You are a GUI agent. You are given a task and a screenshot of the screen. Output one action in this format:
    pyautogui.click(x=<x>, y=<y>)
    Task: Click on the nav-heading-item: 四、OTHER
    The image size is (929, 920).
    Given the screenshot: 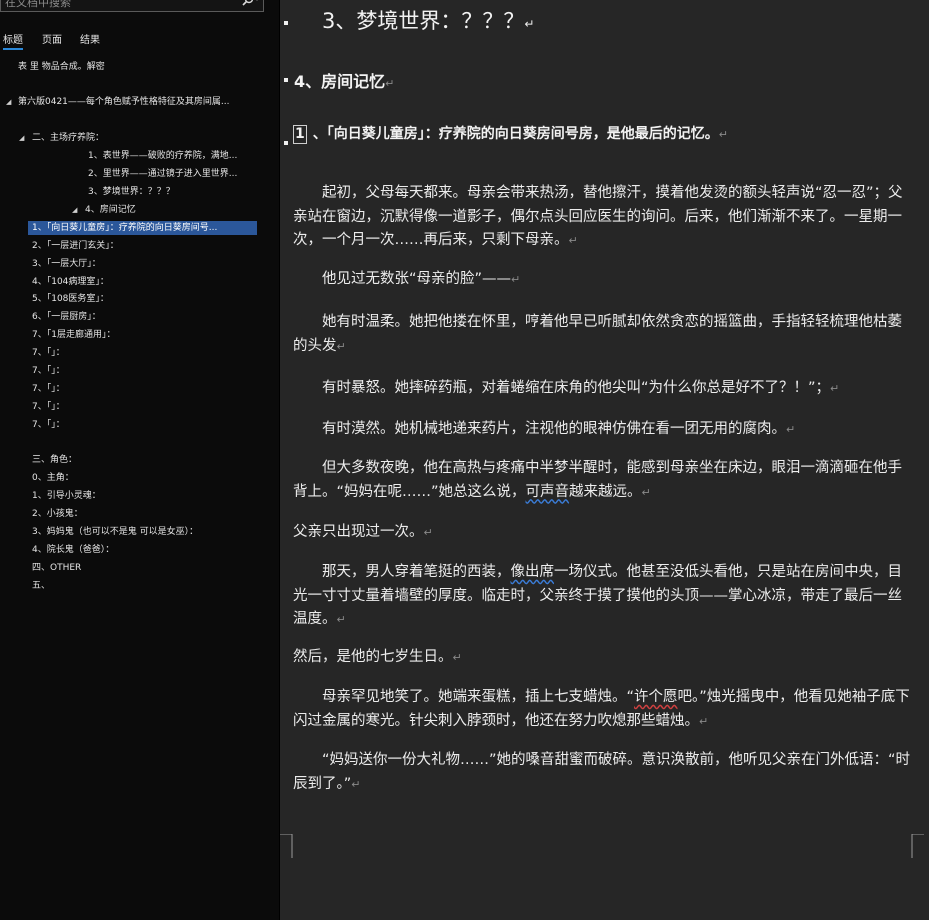 What is the action you would take?
    pyautogui.click(x=56, y=568)
    